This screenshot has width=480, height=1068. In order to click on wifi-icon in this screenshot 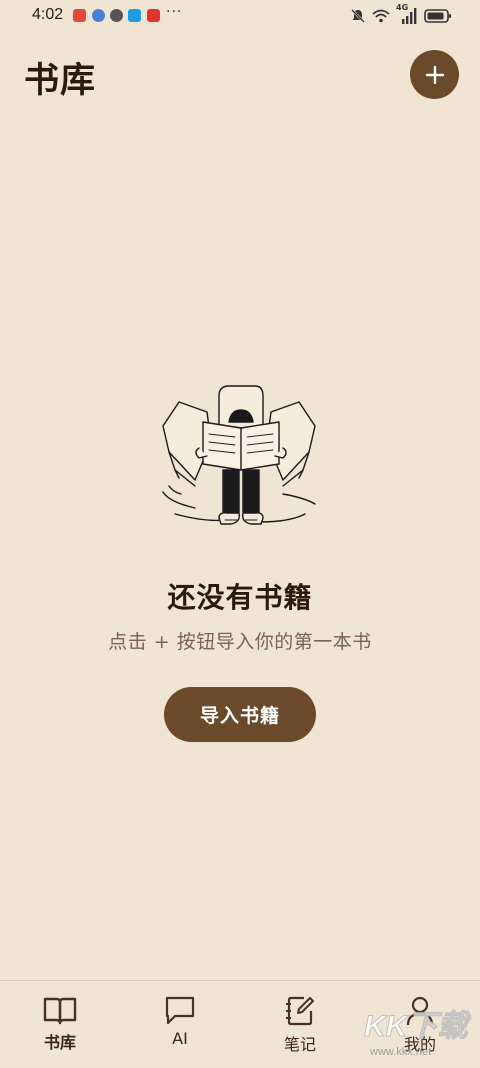, I will do `click(381, 16)`.